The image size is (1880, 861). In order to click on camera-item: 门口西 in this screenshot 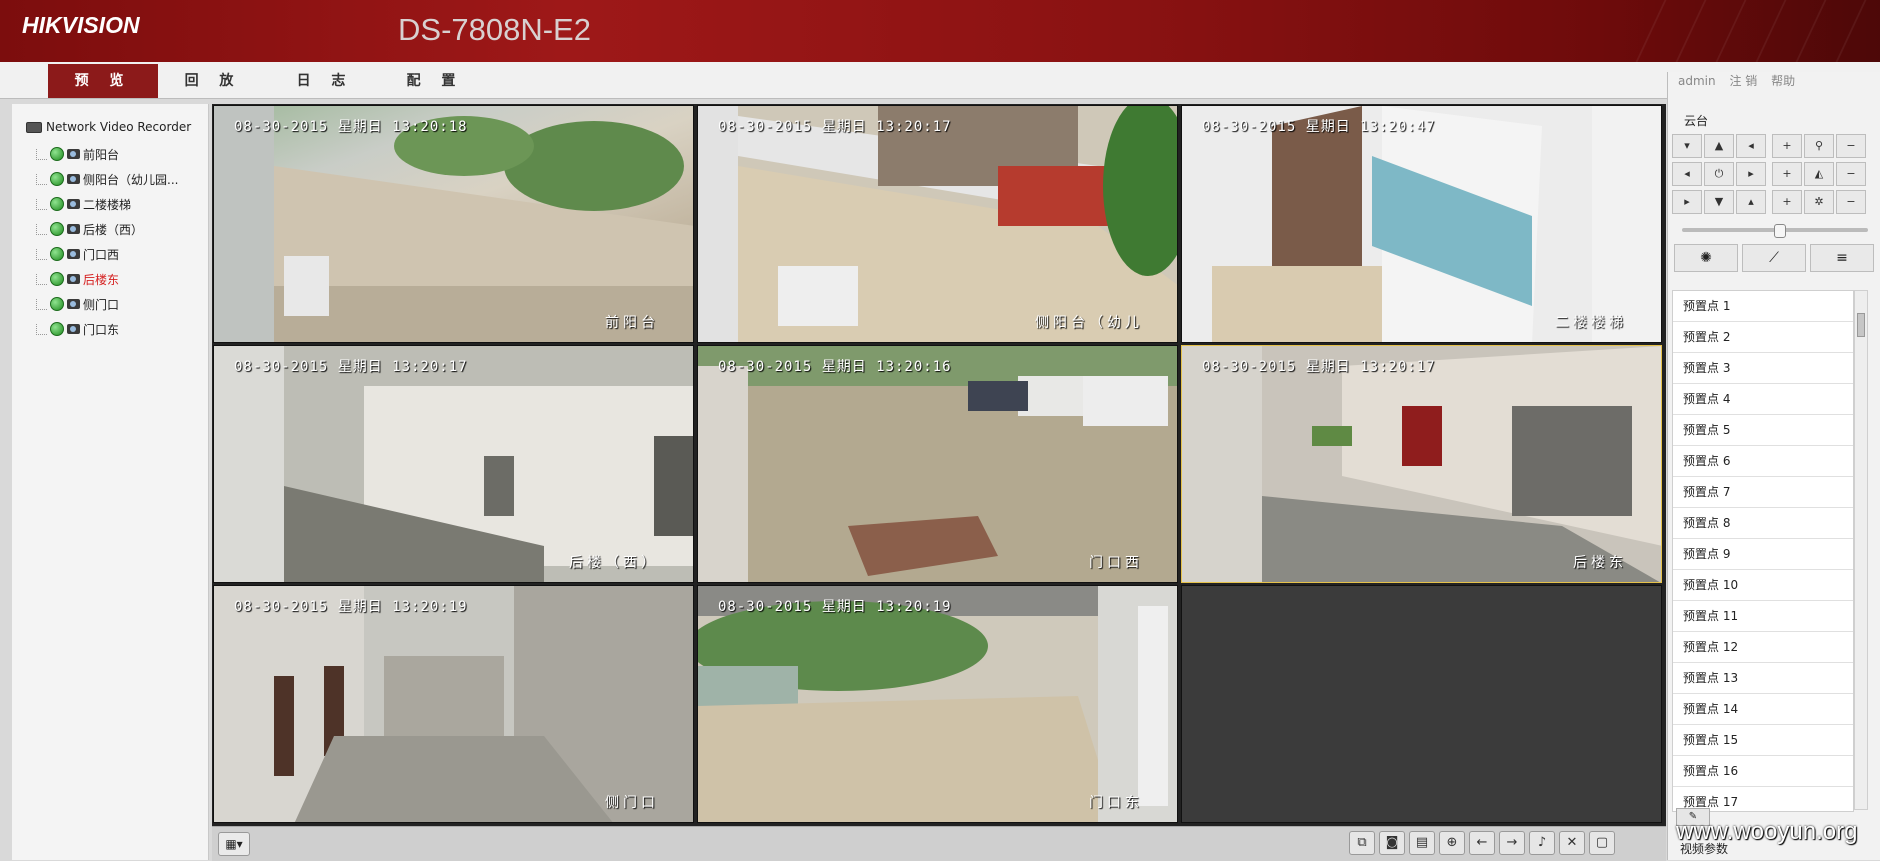, I will do `click(77, 254)`.